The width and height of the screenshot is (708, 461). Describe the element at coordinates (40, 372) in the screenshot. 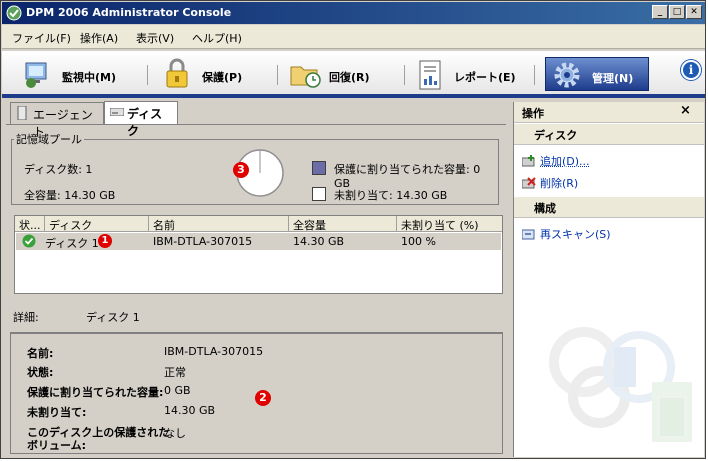

I see `detail-status-label: 状態:` at that location.